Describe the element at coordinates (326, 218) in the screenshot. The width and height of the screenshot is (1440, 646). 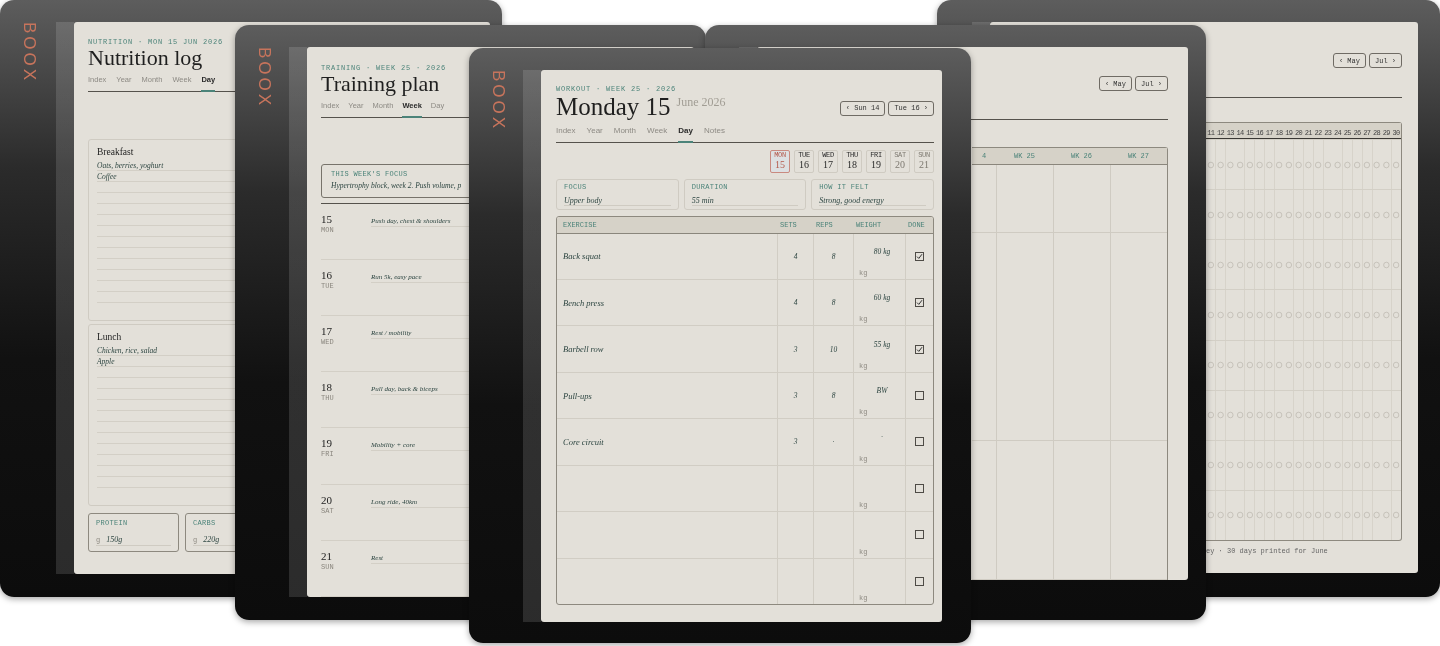
I see `day-number: 15` at that location.